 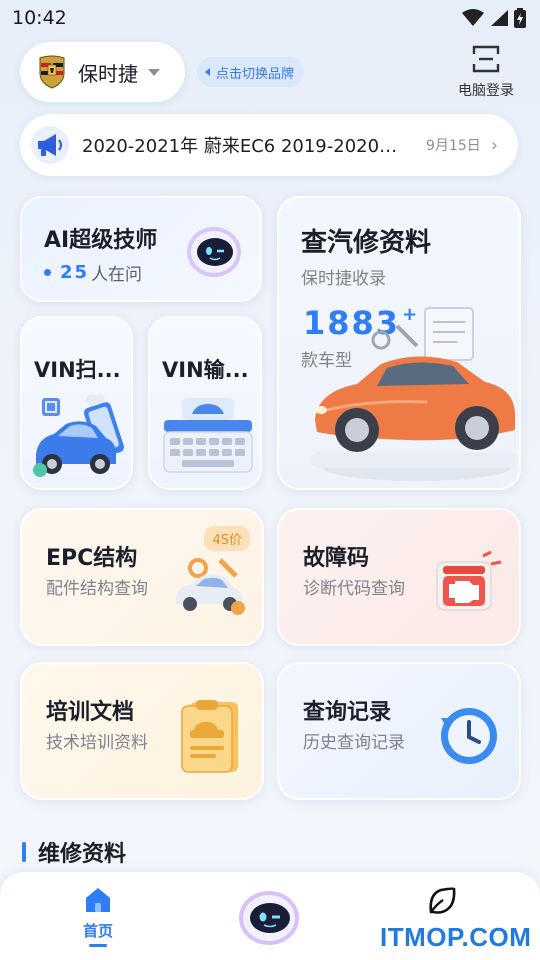 I want to click on history-title: 查询记录, so click(x=347, y=712).